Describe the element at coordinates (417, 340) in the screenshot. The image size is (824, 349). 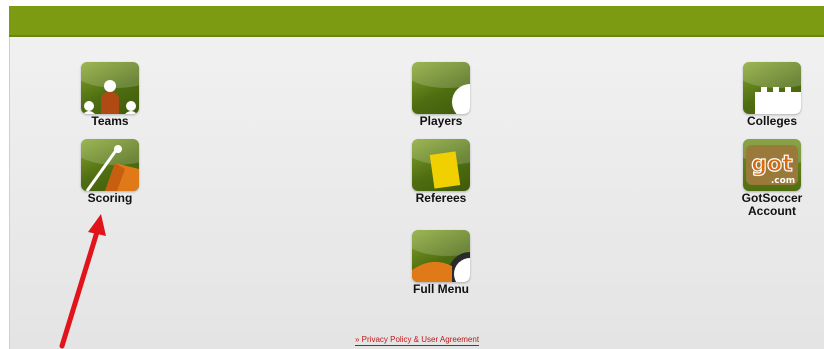
I see `privacy-policy-link: » Privacy Policy & User Agreement` at that location.